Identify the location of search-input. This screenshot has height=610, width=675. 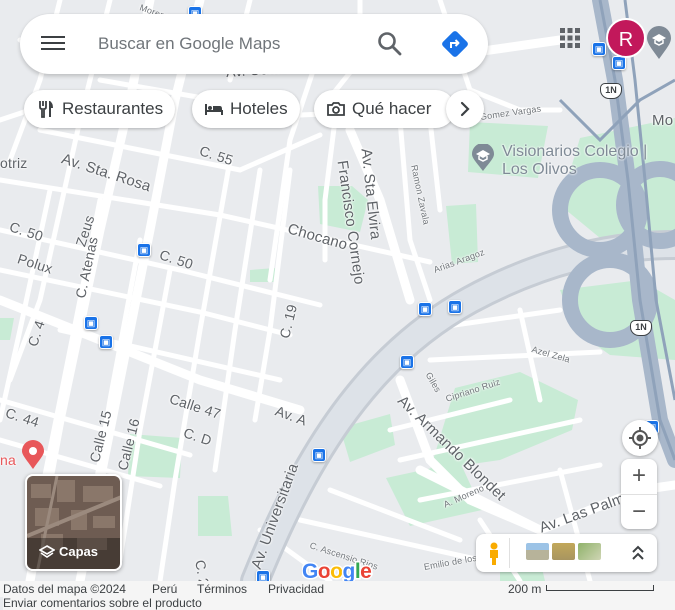
(228, 44).